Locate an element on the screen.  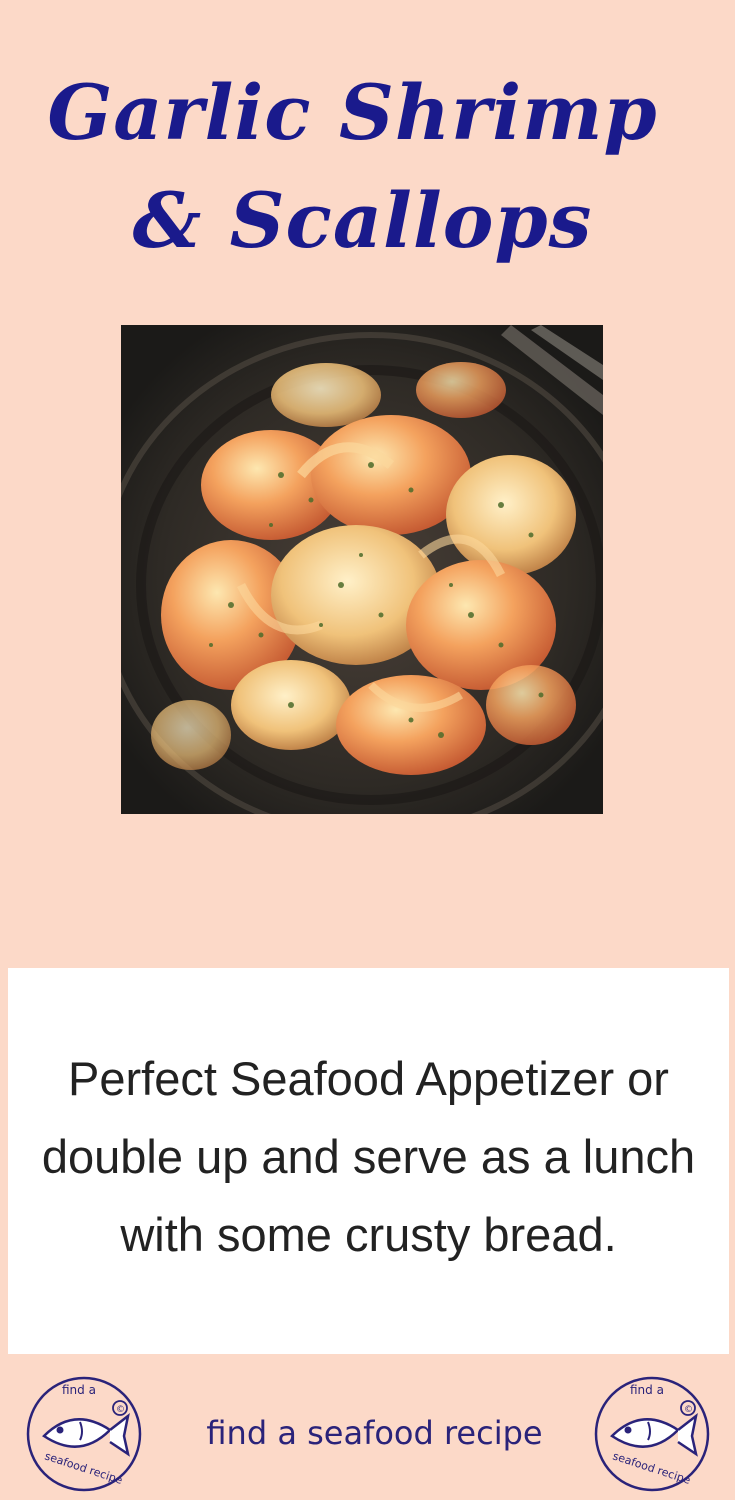
fish-logo-right: find a © seafood recipe is located at coordinates (652, 1434).